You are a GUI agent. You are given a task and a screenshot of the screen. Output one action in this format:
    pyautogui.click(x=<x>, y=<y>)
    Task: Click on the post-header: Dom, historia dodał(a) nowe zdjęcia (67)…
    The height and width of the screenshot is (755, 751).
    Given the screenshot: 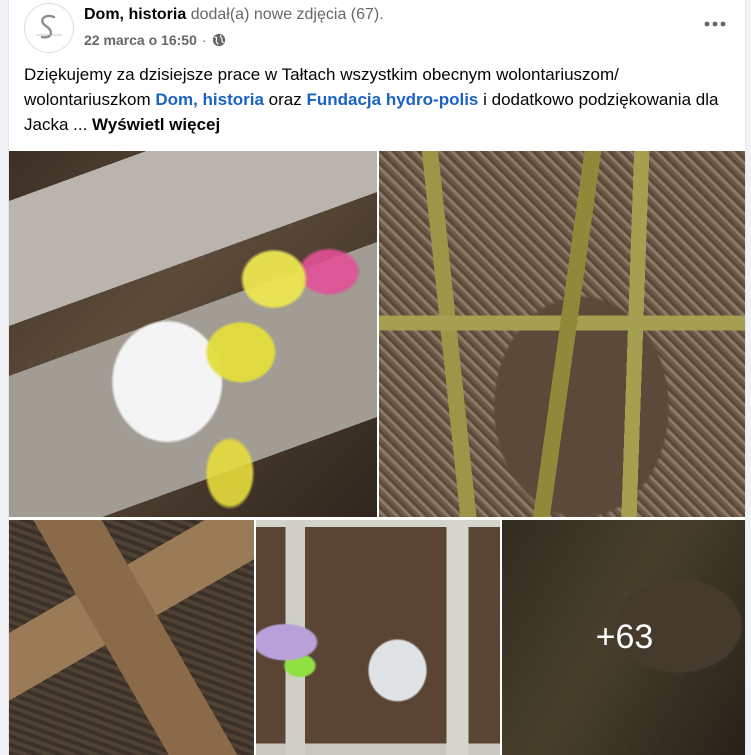 What is the action you would take?
    pyautogui.click(x=377, y=29)
    